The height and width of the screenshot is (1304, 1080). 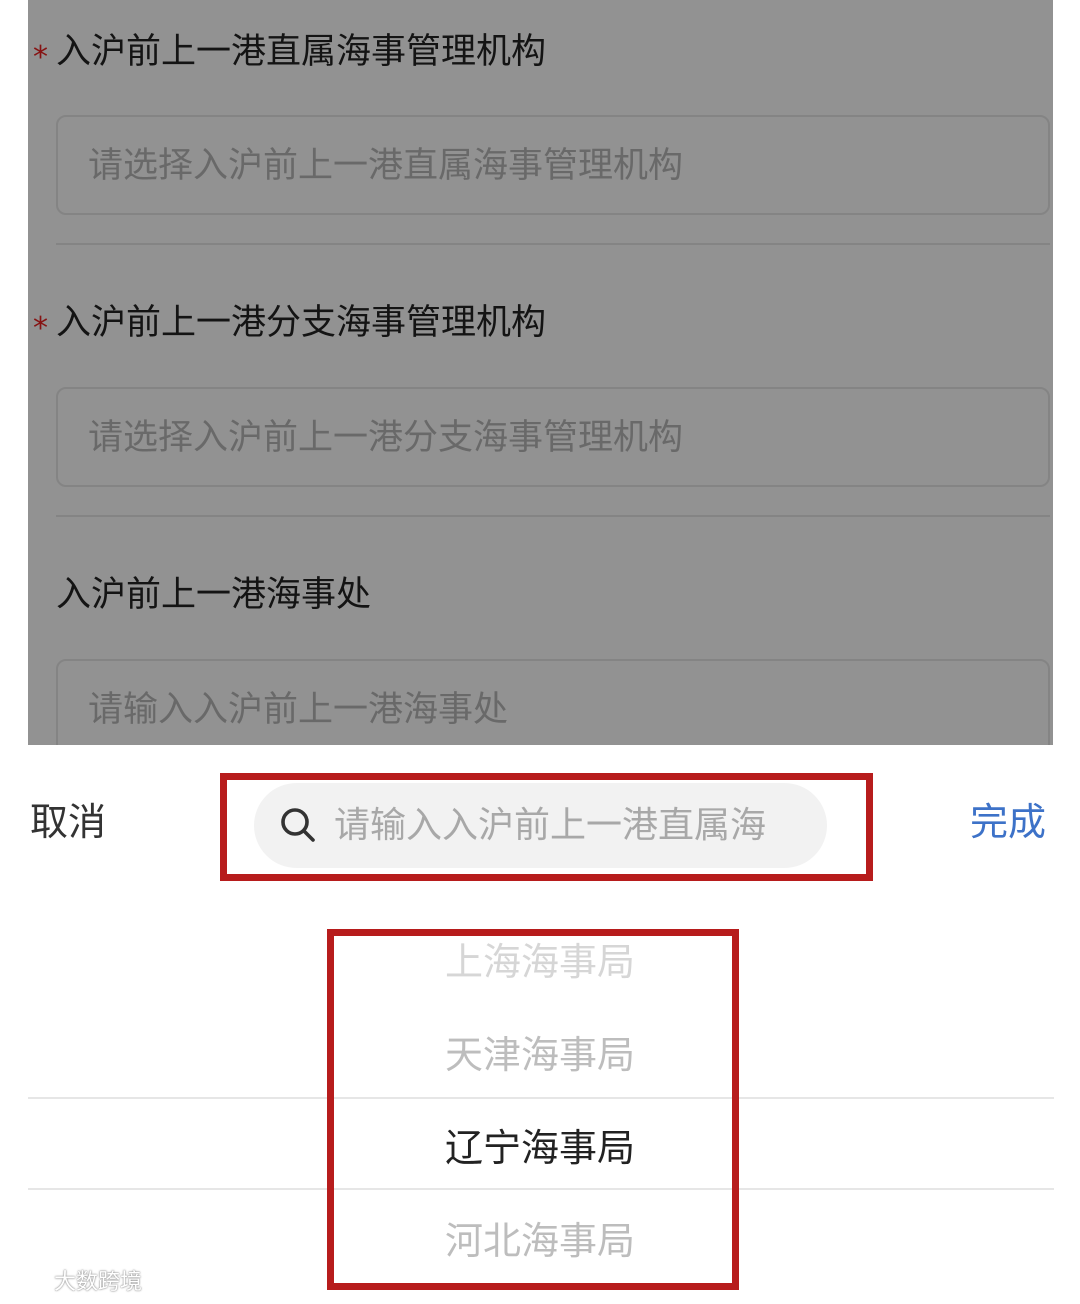 What do you see at coordinates (540, 1148) in the screenshot?
I see `picker-option-selected: 辽宁海事局` at bounding box center [540, 1148].